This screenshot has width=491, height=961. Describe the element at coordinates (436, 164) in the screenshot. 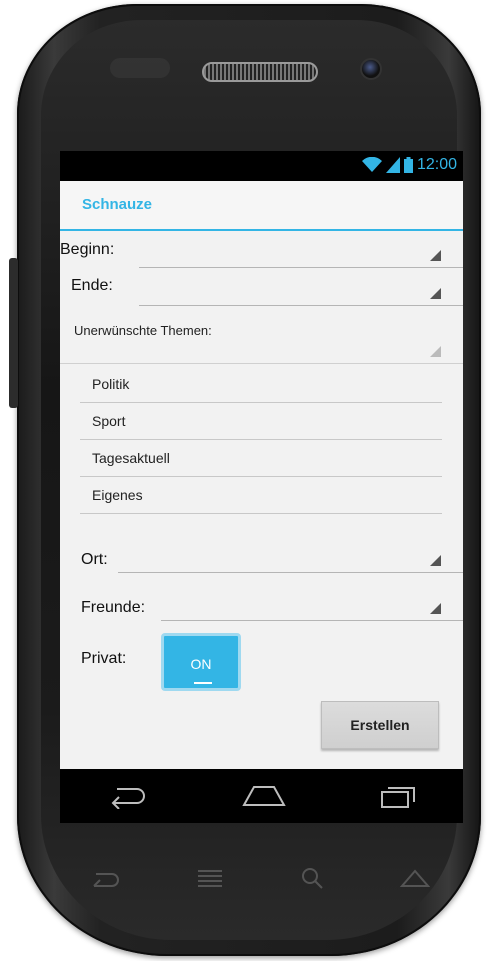

I see `status-time: 12:00` at that location.